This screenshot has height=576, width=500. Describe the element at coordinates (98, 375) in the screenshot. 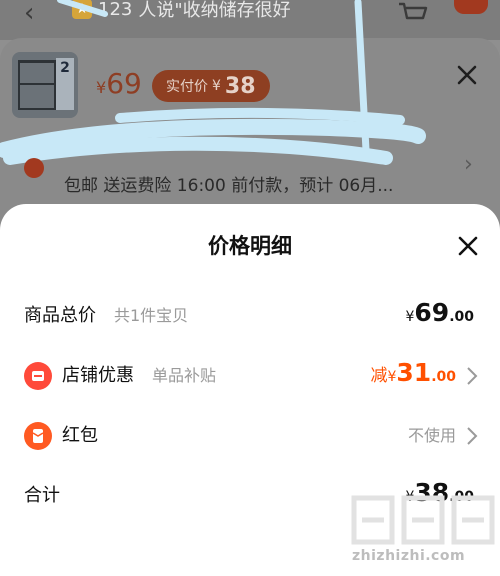

I see `shop-discount-label: 店铺优惠` at that location.